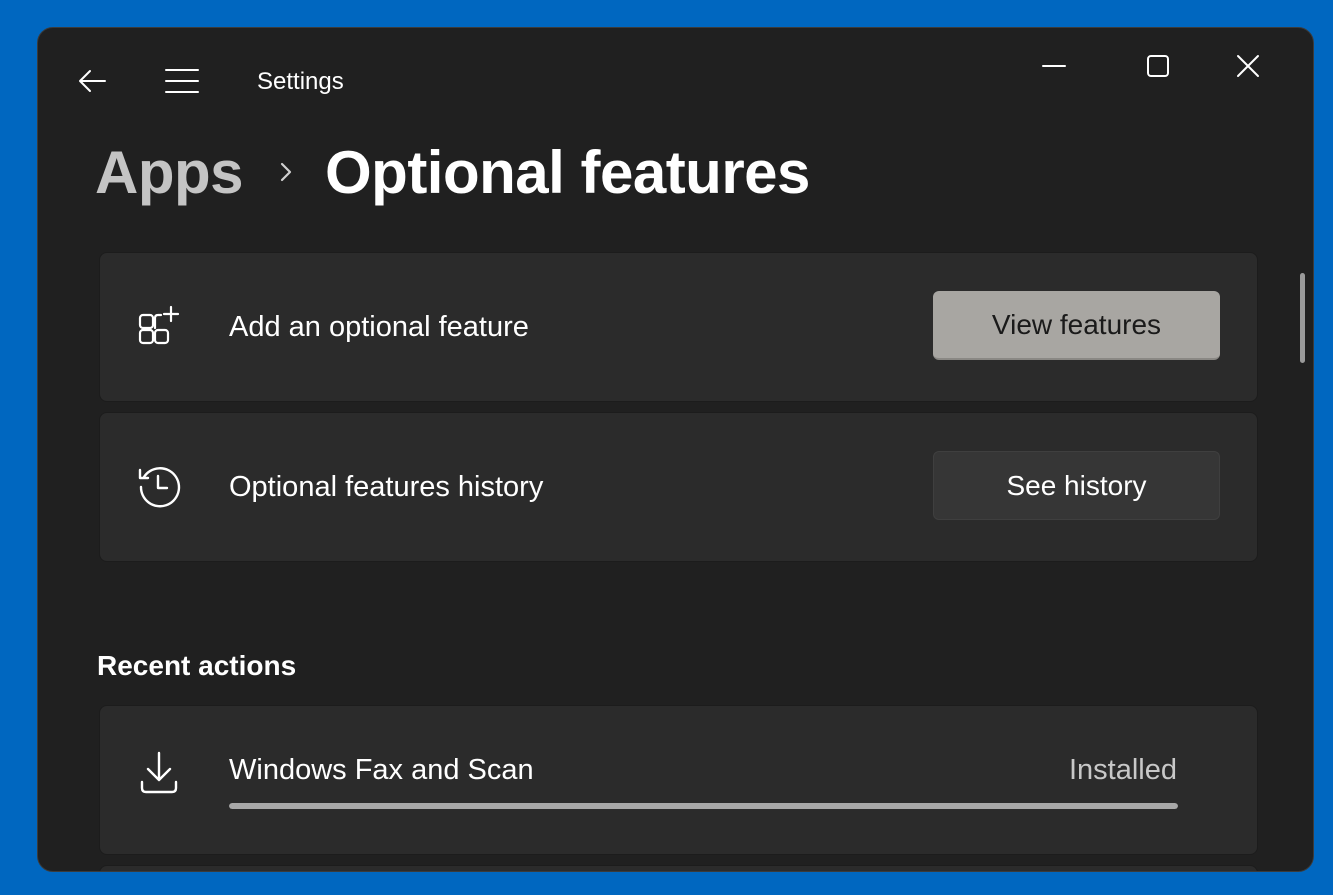  I want to click on history-clock-icon, so click(159, 486).